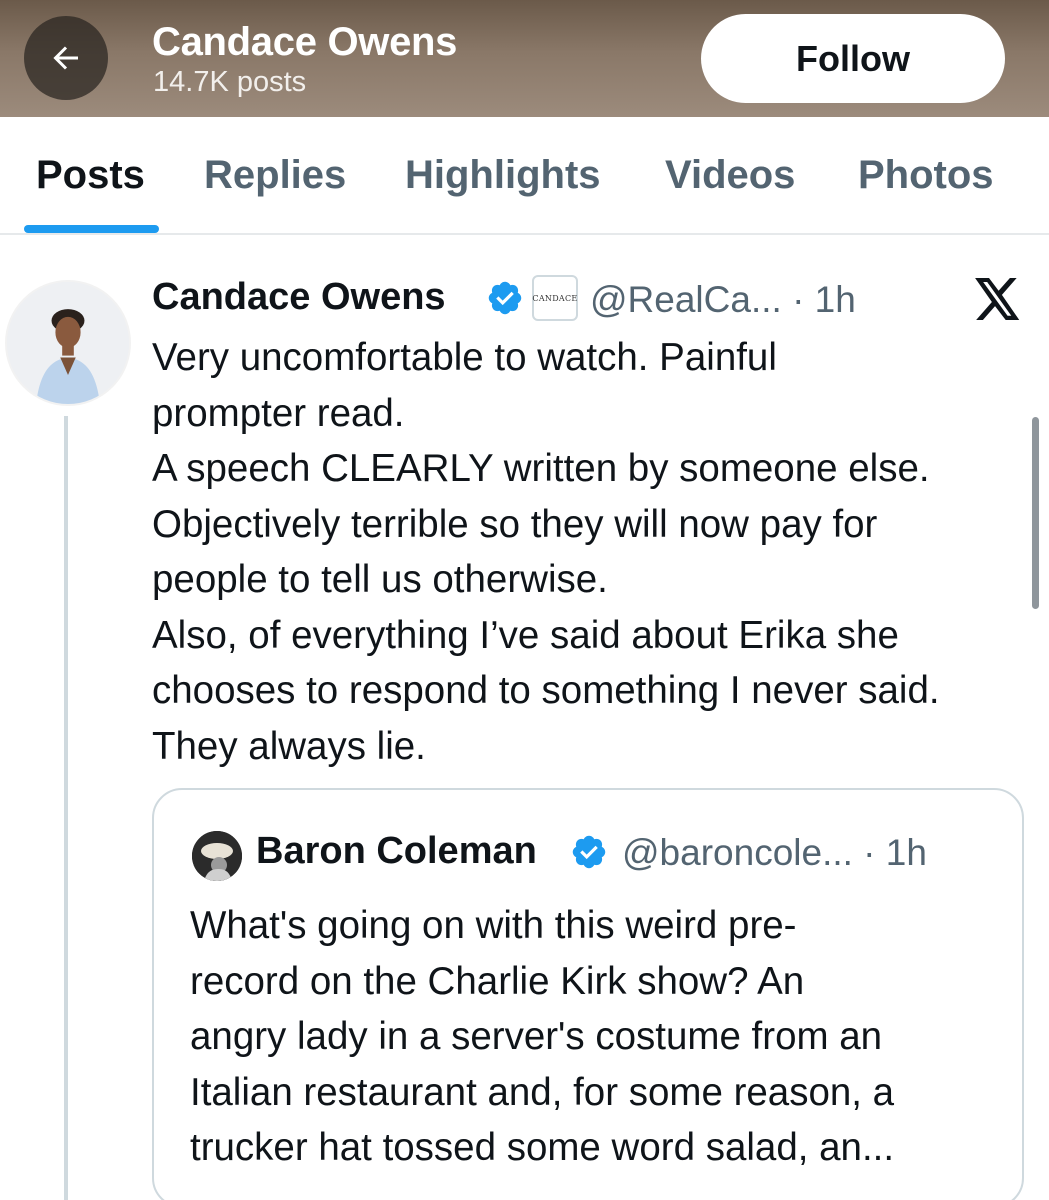 The height and width of the screenshot is (1200, 1049). I want to click on avatar, so click(68, 343).